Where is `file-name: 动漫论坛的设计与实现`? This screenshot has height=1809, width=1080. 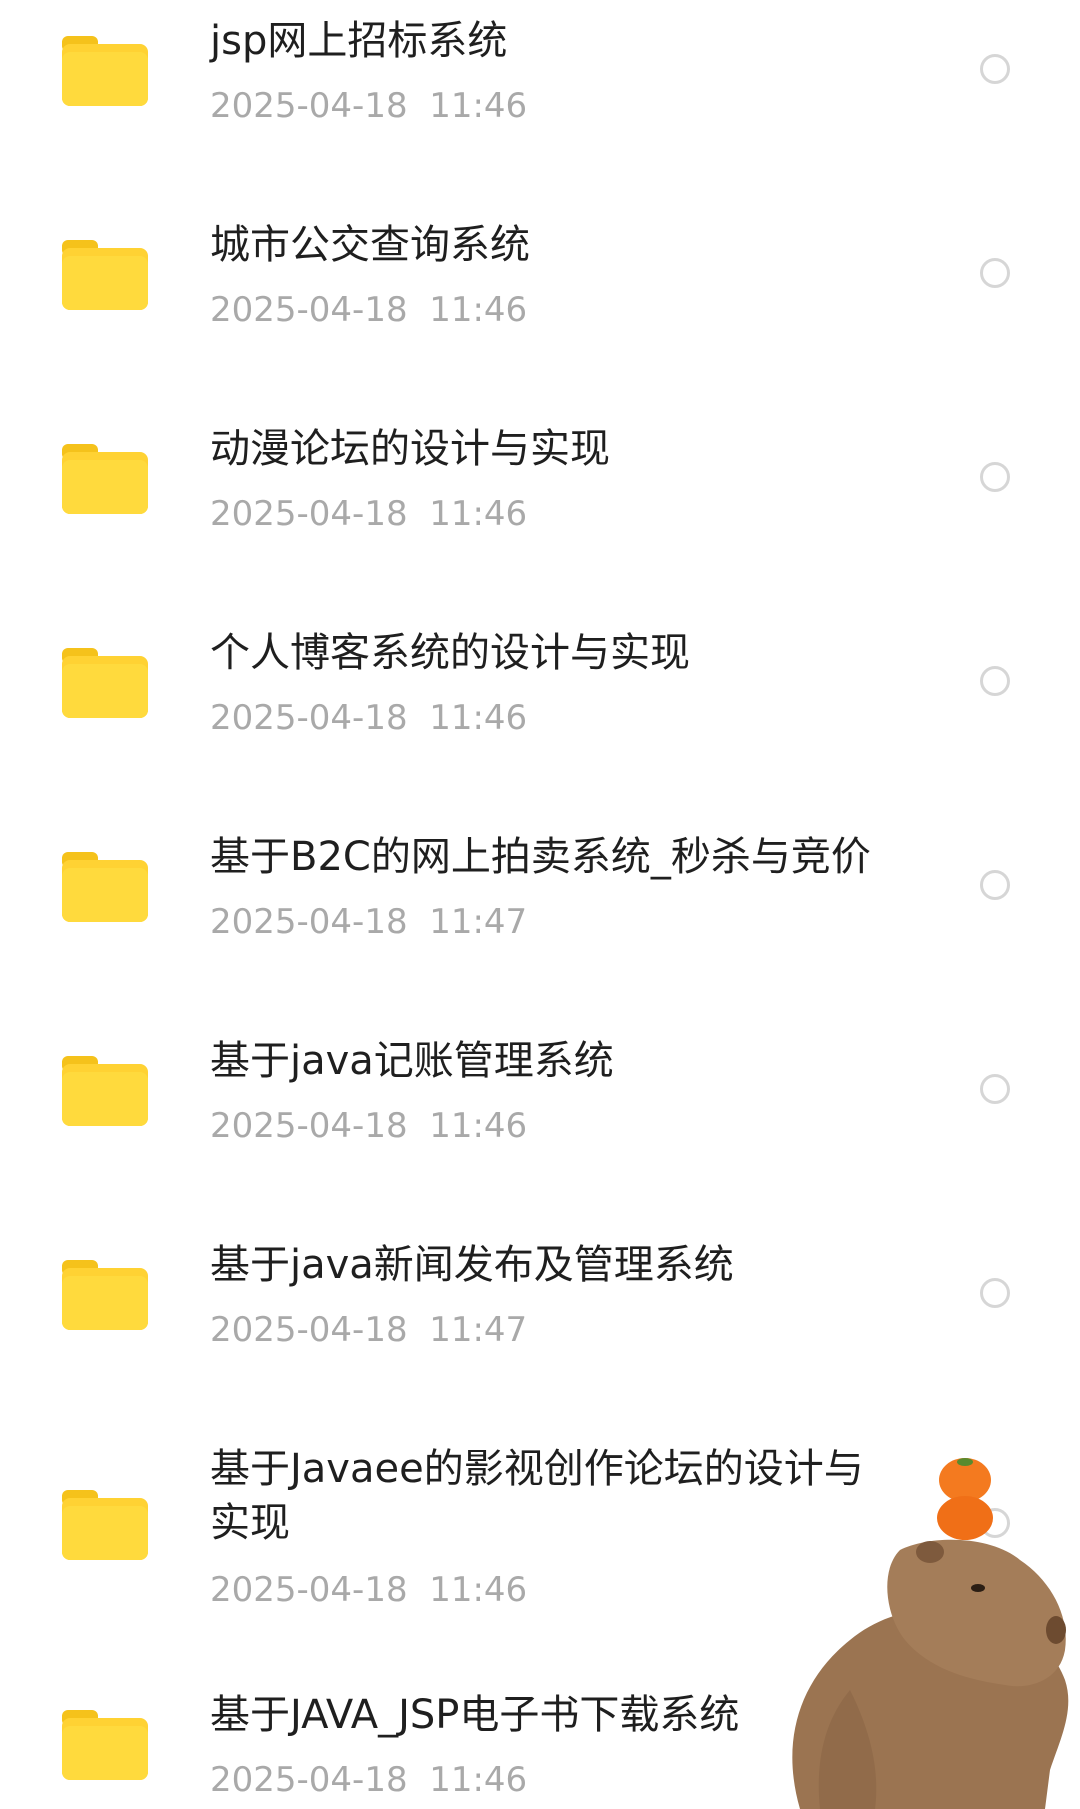
file-name: 动漫论坛的设计与实现 is located at coordinates (410, 449).